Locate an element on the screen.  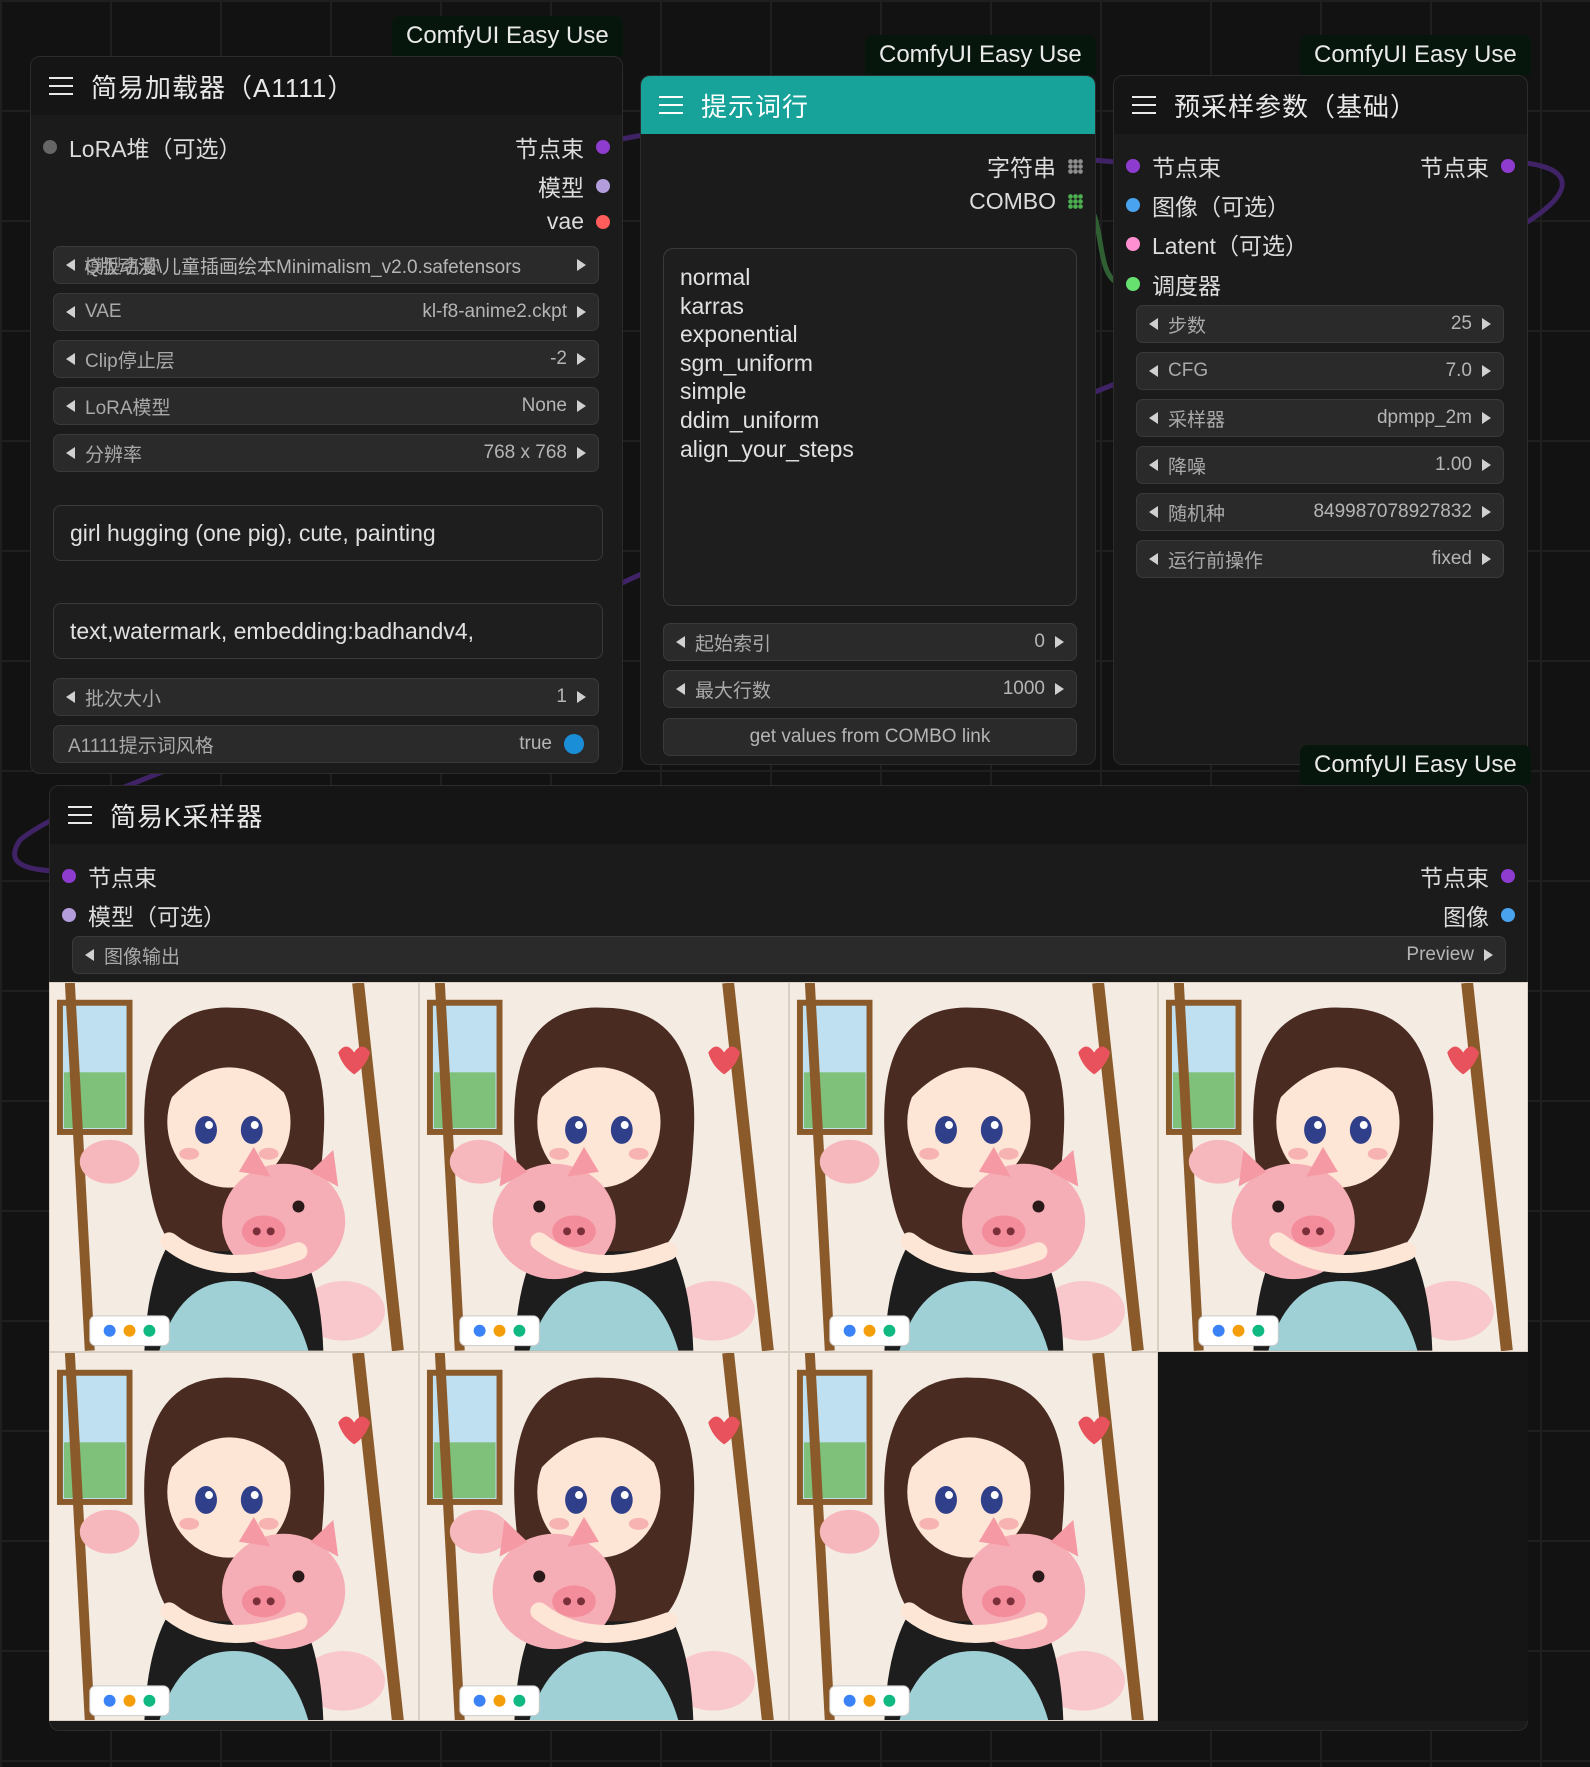
toggle-indicator-icon is located at coordinates (574, 744).